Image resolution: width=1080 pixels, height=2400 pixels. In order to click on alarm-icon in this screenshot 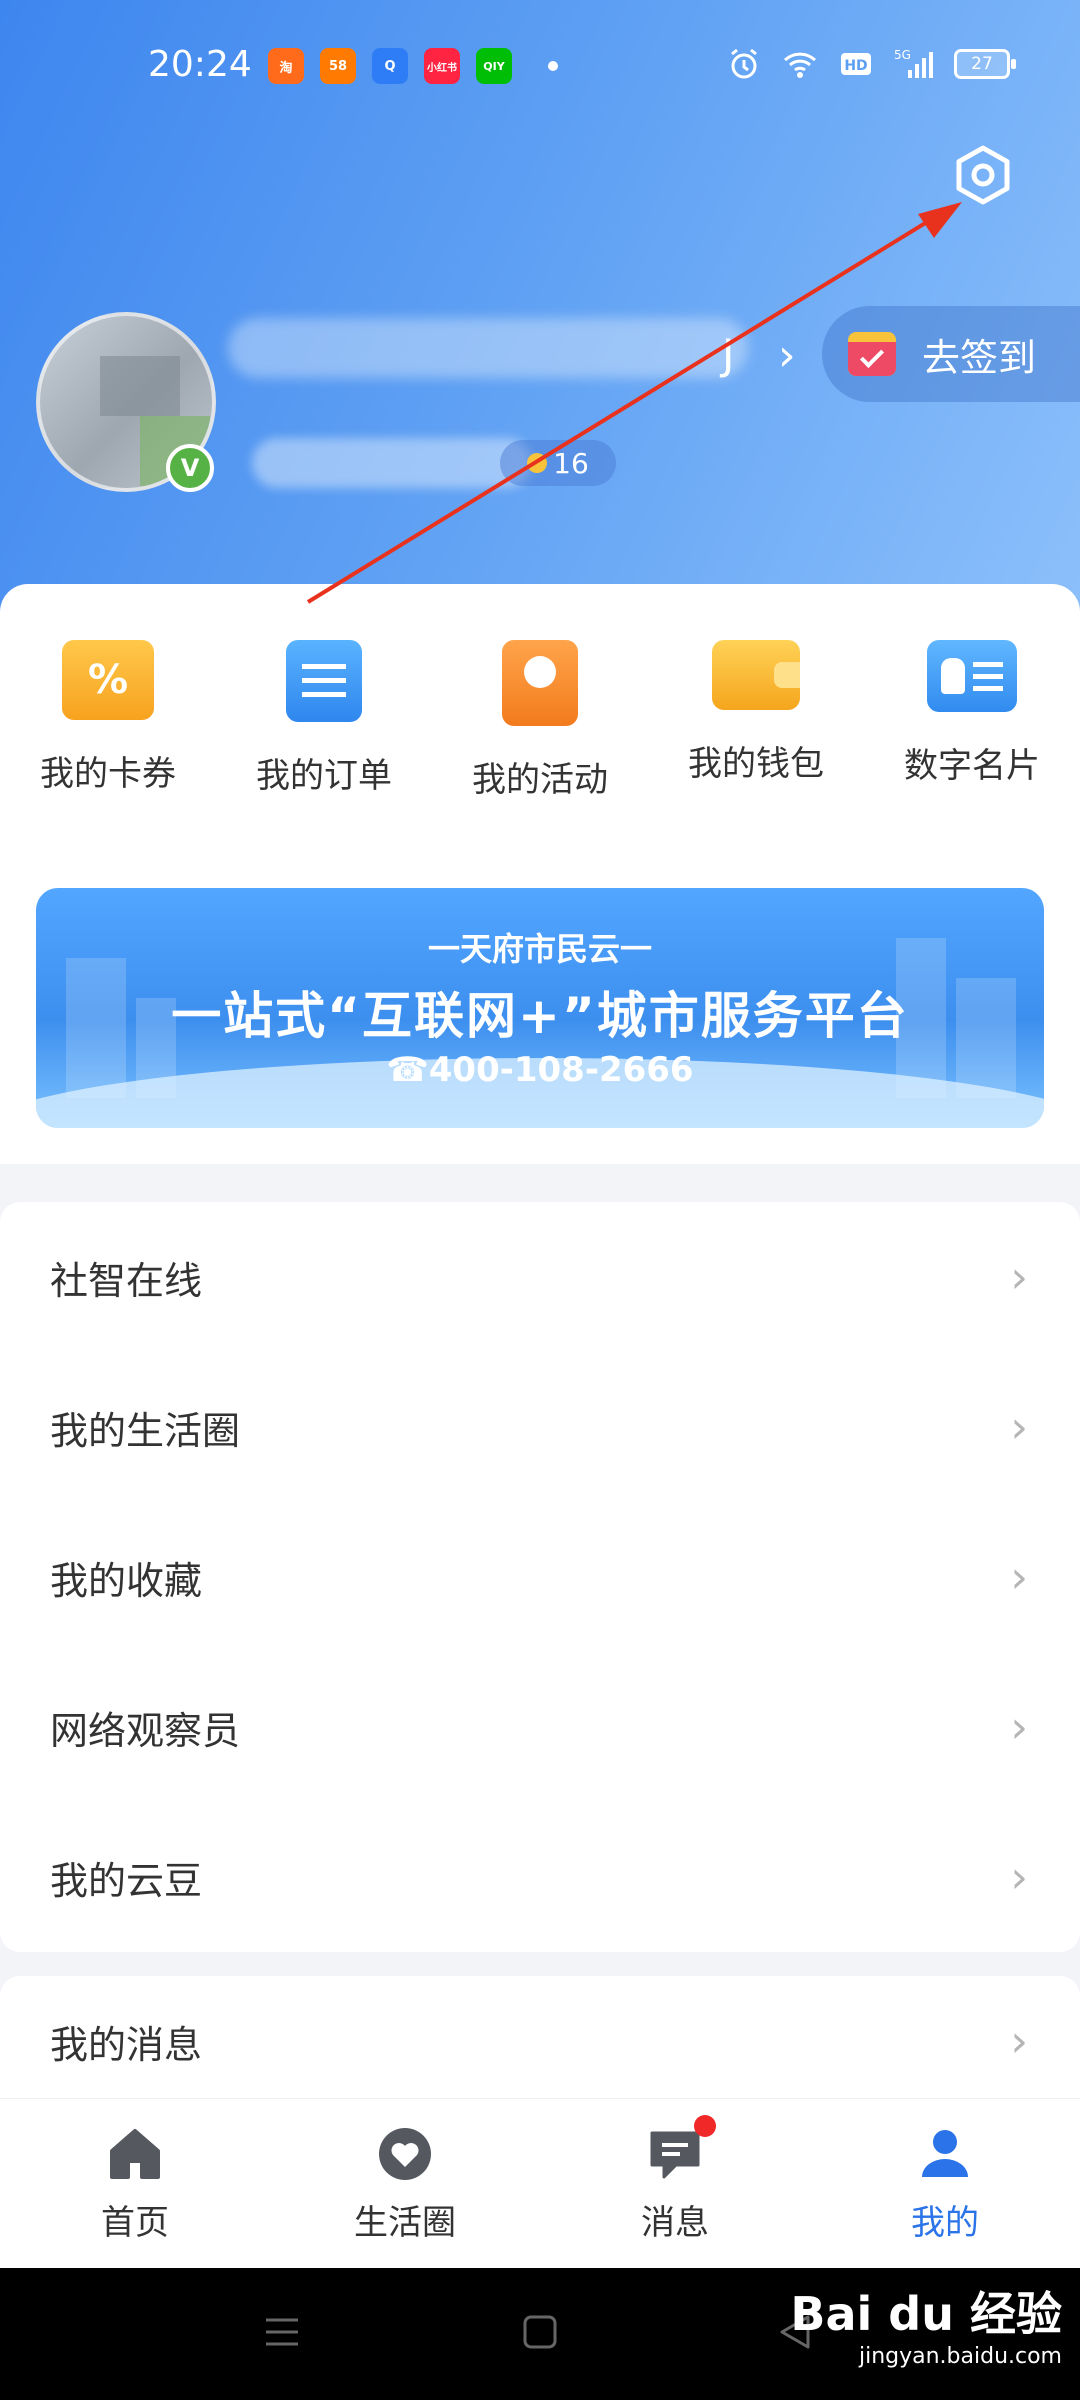, I will do `click(744, 63)`.